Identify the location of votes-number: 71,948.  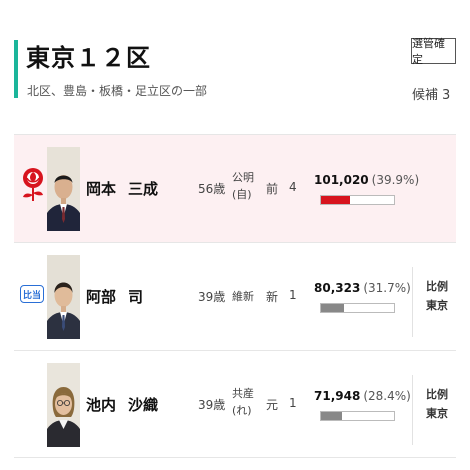
(337, 396).